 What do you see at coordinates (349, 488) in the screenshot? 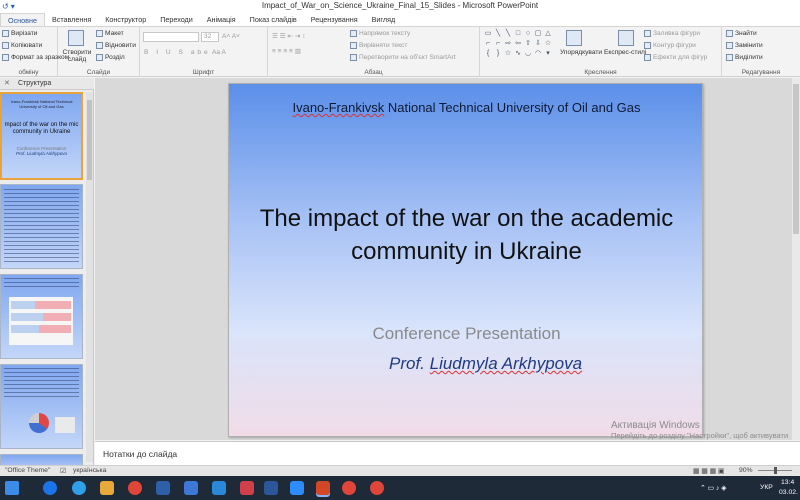
I see `chrome2-icon` at bounding box center [349, 488].